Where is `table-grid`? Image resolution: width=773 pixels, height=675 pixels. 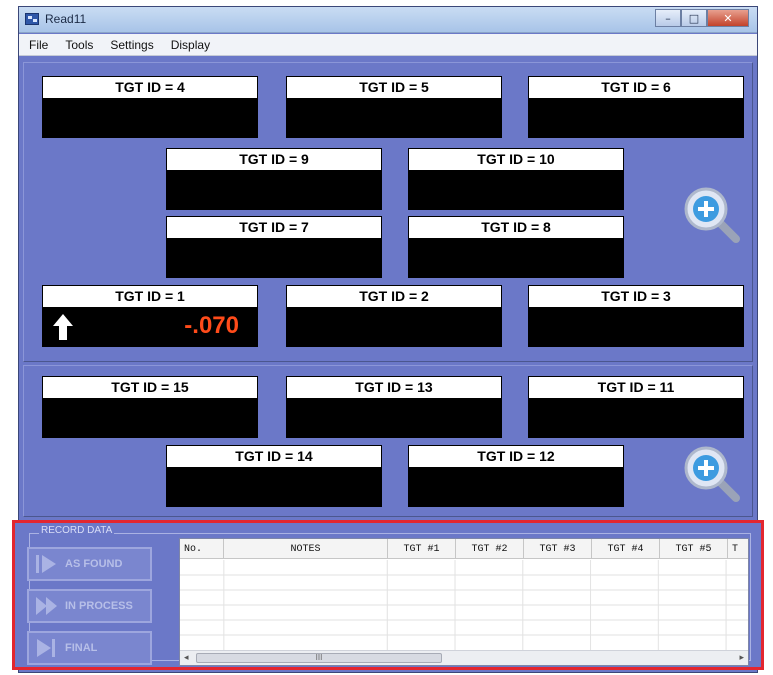 table-grid is located at coordinates (464, 605).